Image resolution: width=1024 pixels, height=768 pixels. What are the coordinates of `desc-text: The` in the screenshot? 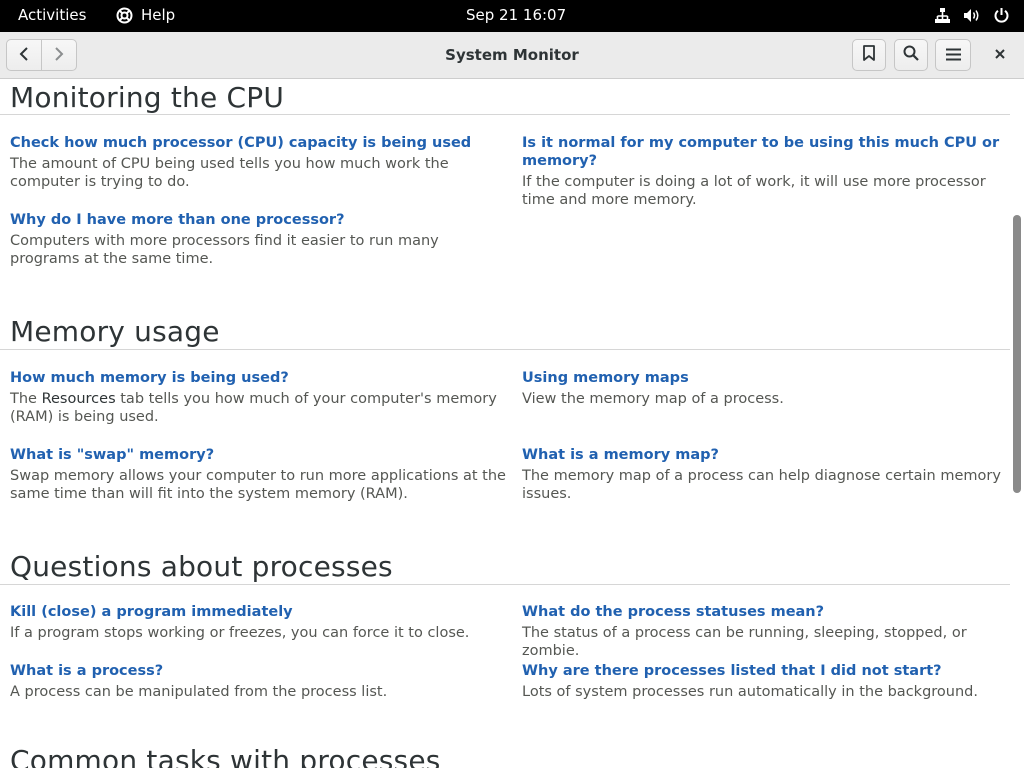 It's located at (26, 399).